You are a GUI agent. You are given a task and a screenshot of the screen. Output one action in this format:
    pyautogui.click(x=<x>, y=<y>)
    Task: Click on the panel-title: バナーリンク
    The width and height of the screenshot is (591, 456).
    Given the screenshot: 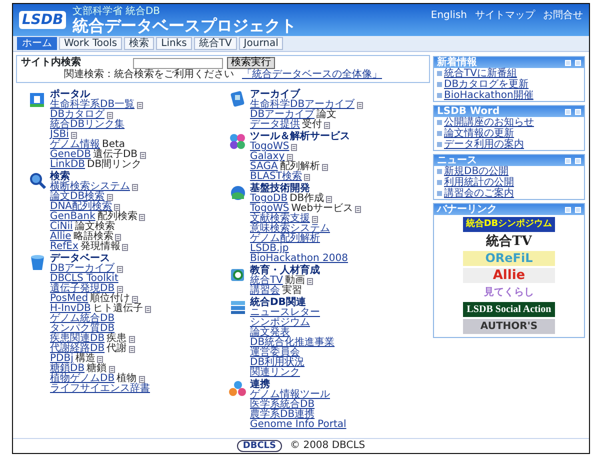 What is the action you would take?
    pyautogui.click(x=467, y=209)
    